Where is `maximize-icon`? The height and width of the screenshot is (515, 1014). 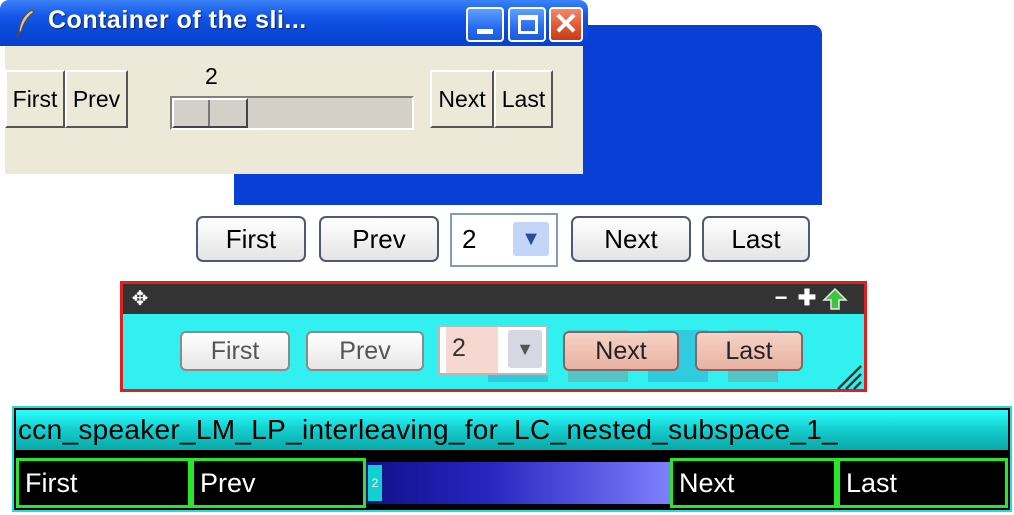
maximize-icon is located at coordinates (528, 24).